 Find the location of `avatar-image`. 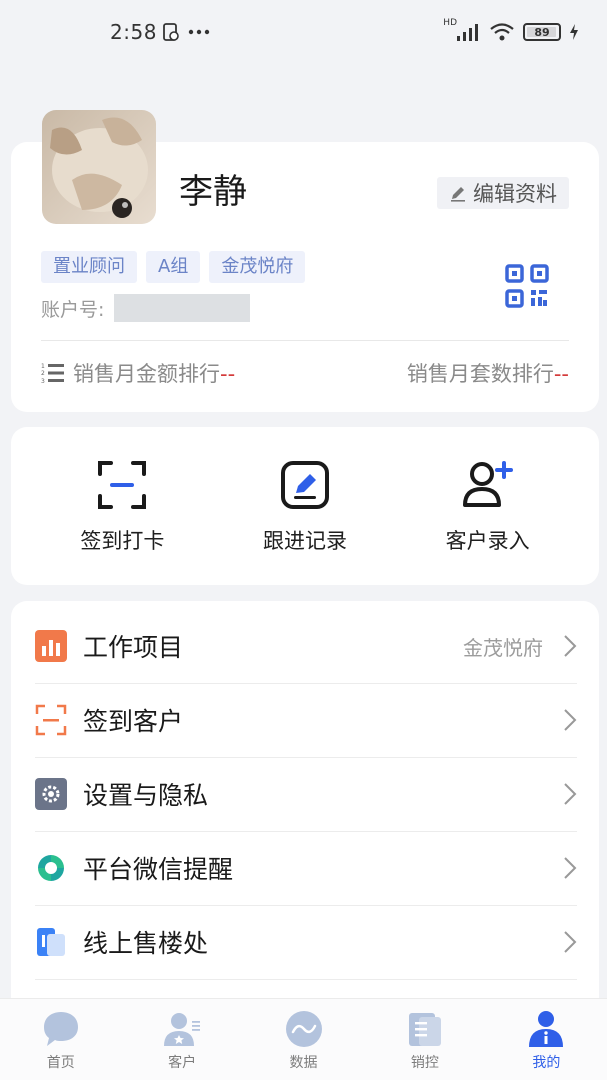

avatar-image is located at coordinates (99, 167).